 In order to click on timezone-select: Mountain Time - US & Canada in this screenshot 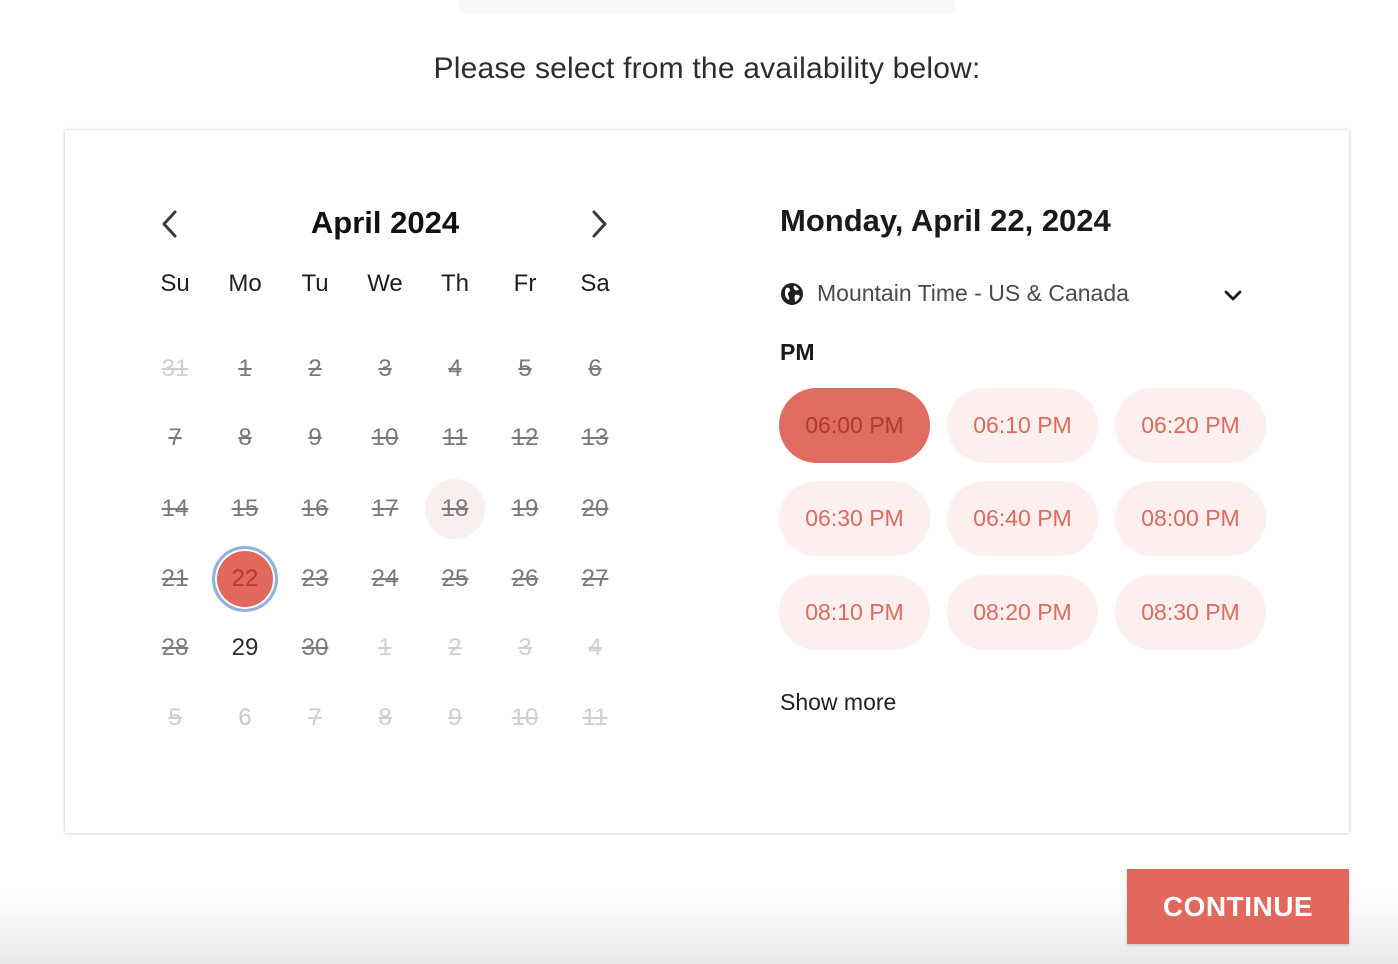, I will do `click(1015, 294)`.